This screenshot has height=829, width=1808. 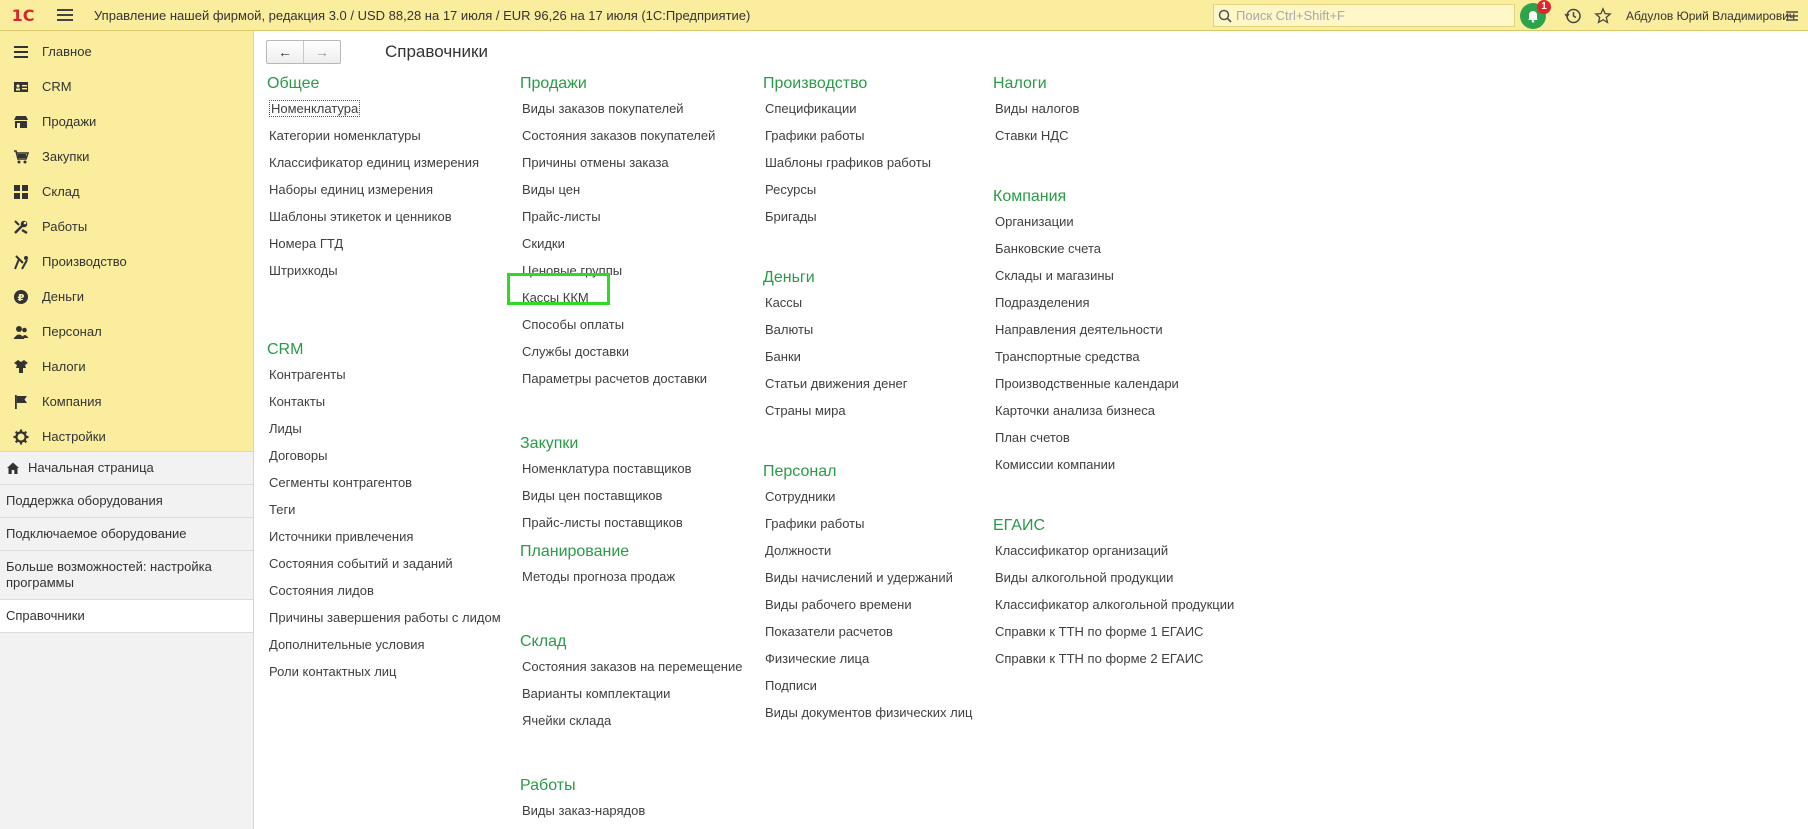 What do you see at coordinates (126, 501) in the screenshot?
I see `nav-item-equipment-support: Поддержка оборудования` at bounding box center [126, 501].